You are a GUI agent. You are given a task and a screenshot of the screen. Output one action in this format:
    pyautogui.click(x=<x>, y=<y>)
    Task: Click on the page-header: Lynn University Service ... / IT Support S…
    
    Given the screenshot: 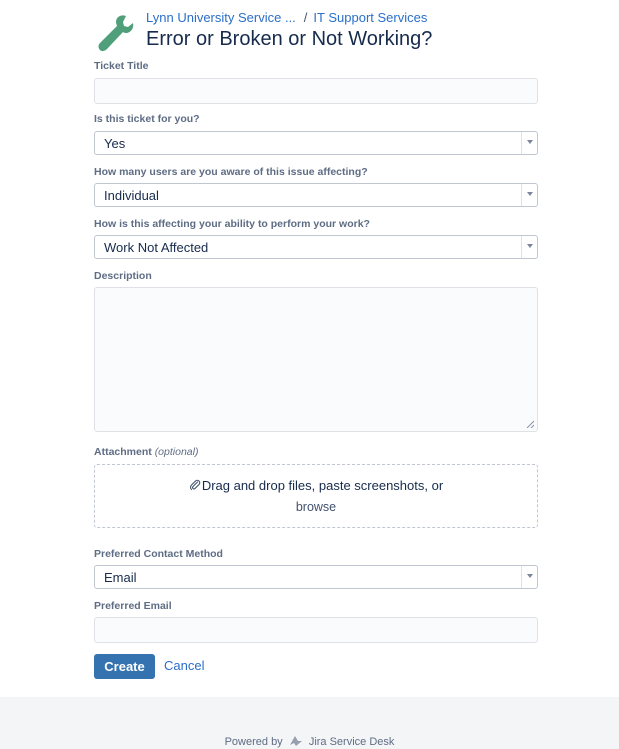 What is the action you would take?
    pyautogui.click(x=320, y=31)
    